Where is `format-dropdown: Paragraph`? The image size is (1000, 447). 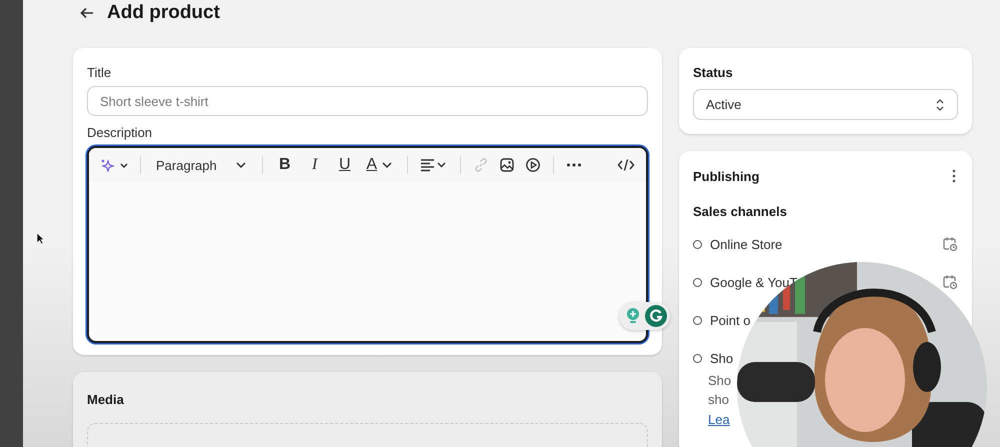 format-dropdown: Paragraph is located at coordinates (201, 165).